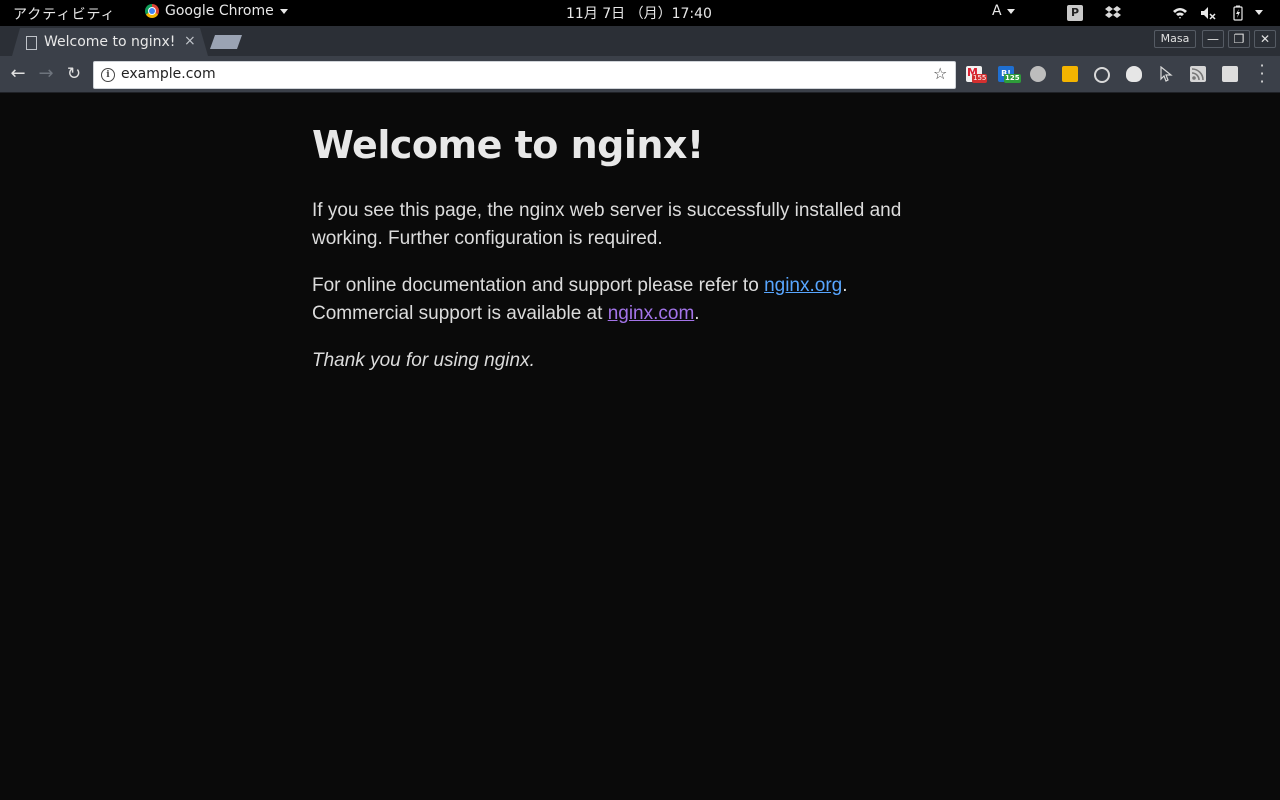 The height and width of the screenshot is (800, 1280). I want to click on app-name: Google Chrome, so click(219, 11).